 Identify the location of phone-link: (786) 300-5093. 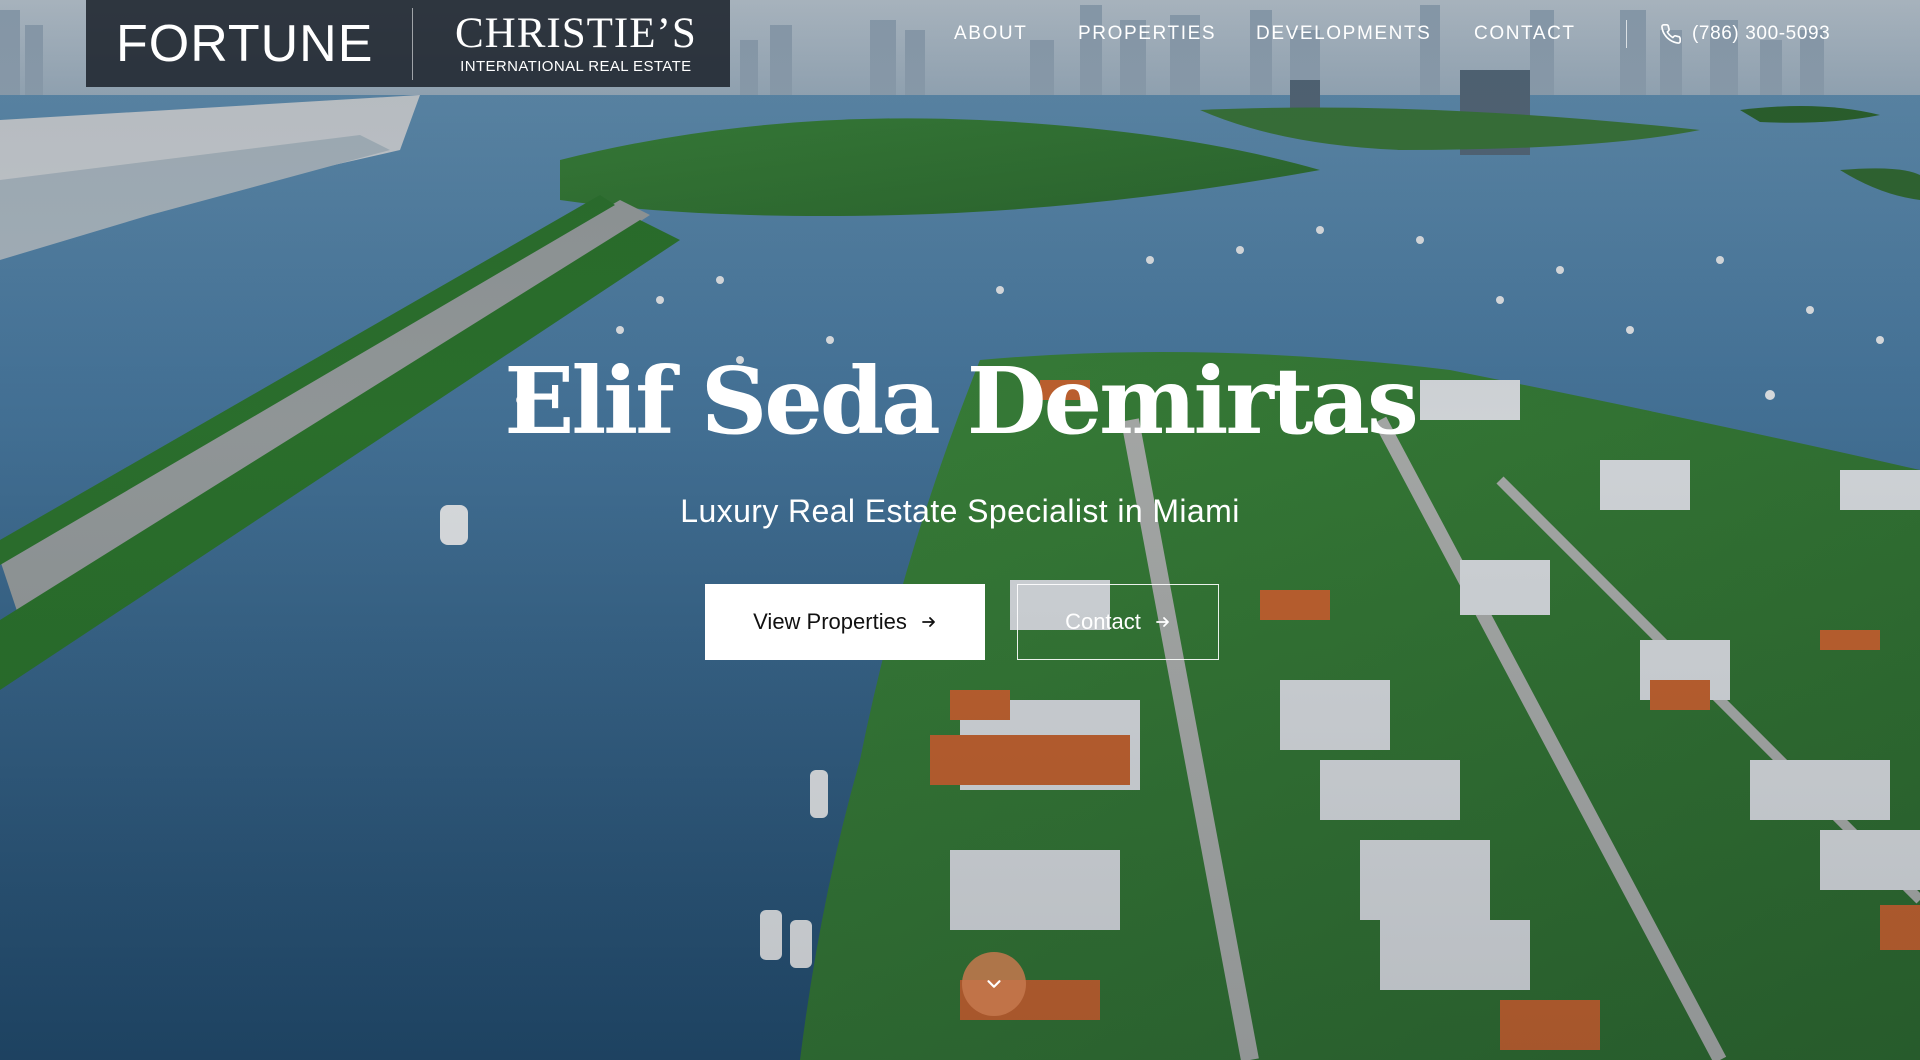
(1745, 34).